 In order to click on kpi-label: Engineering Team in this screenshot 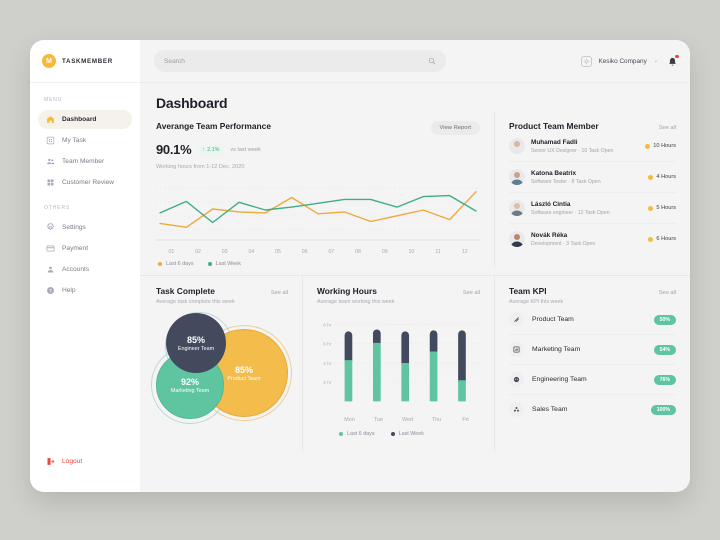, I will do `click(559, 379)`.